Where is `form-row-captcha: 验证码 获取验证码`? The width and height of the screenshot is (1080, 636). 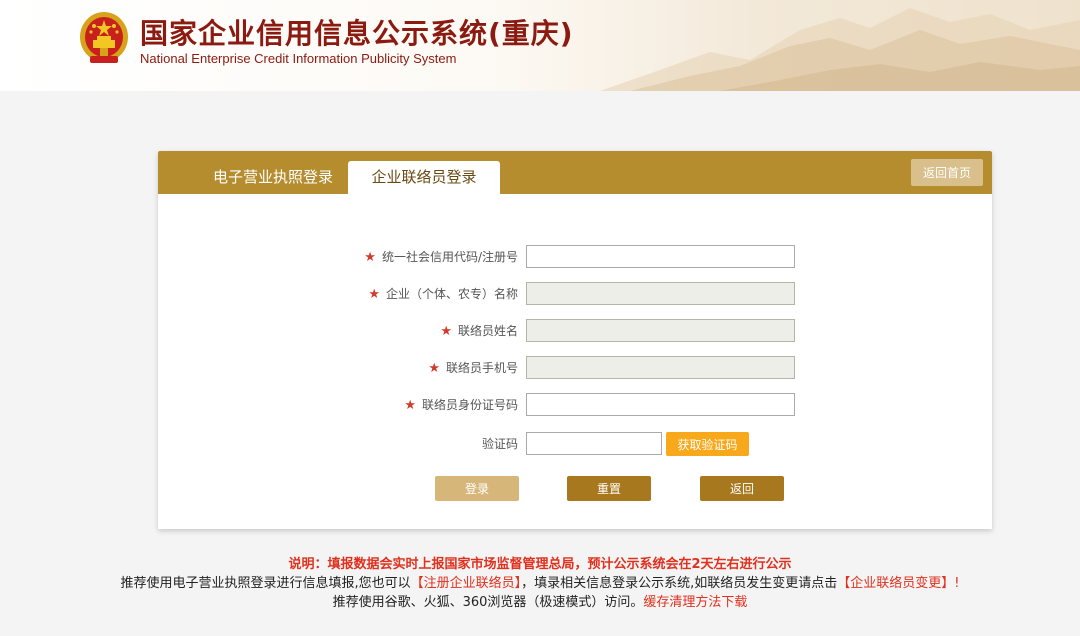
form-row-captcha: 验证码 获取验证码 is located at coordinates (575, 444).